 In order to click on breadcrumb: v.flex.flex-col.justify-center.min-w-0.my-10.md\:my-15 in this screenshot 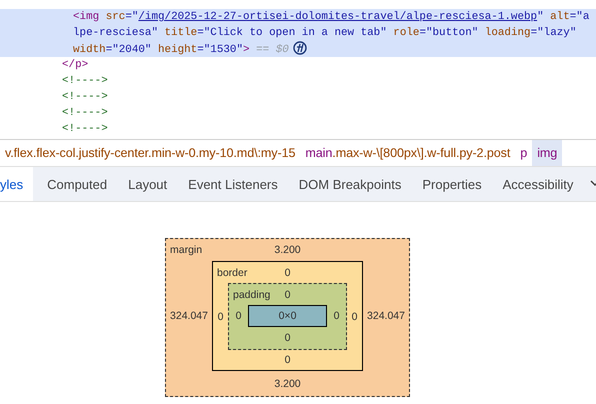, I will do `click(150, 153)`.